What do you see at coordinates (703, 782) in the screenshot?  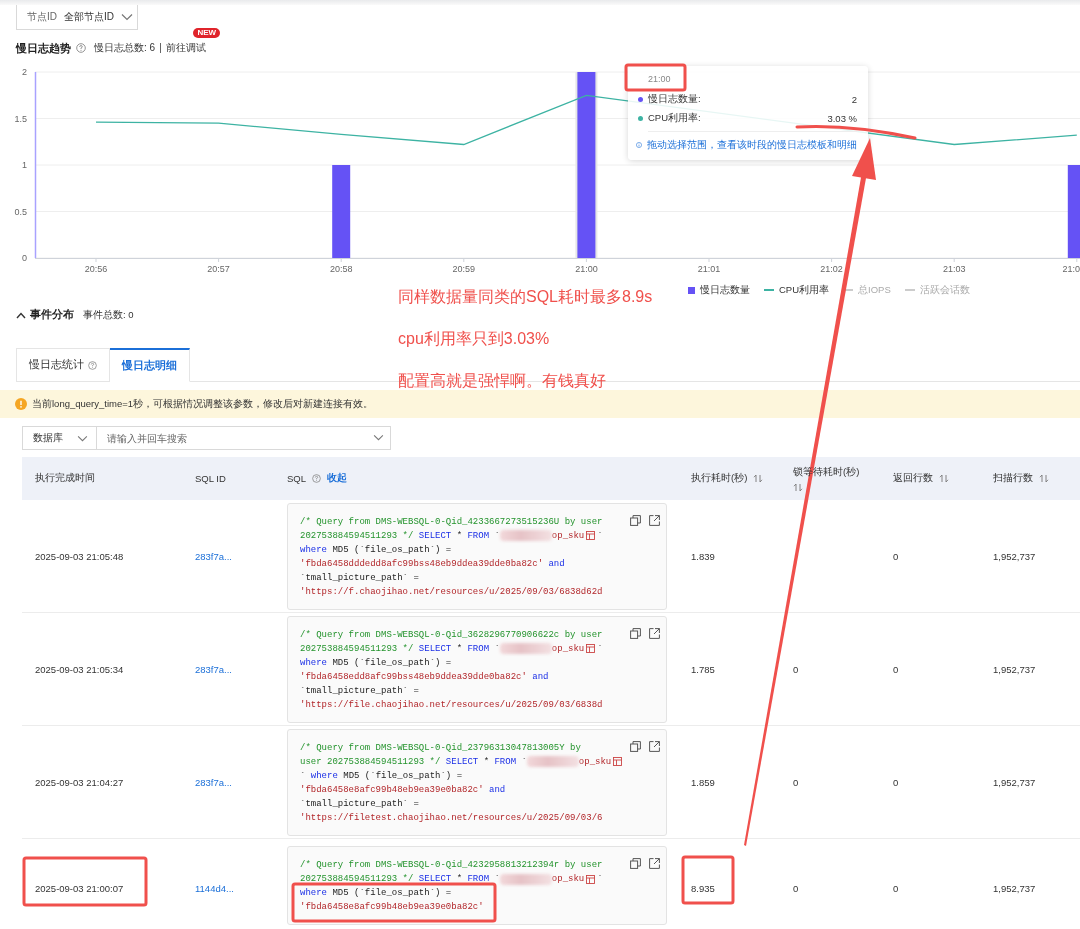 I see `table-cell: 1.859` at bounding box center [703, 782].